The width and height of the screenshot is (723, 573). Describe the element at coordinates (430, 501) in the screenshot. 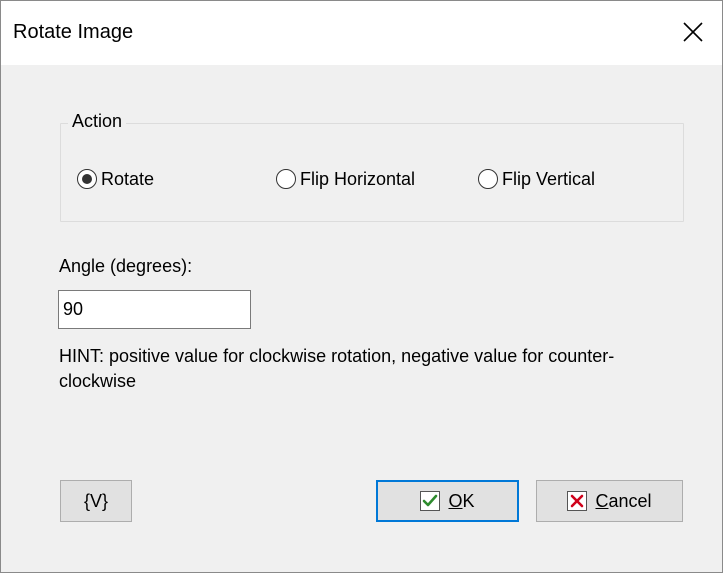

I see `checkmark-icon` at that location.